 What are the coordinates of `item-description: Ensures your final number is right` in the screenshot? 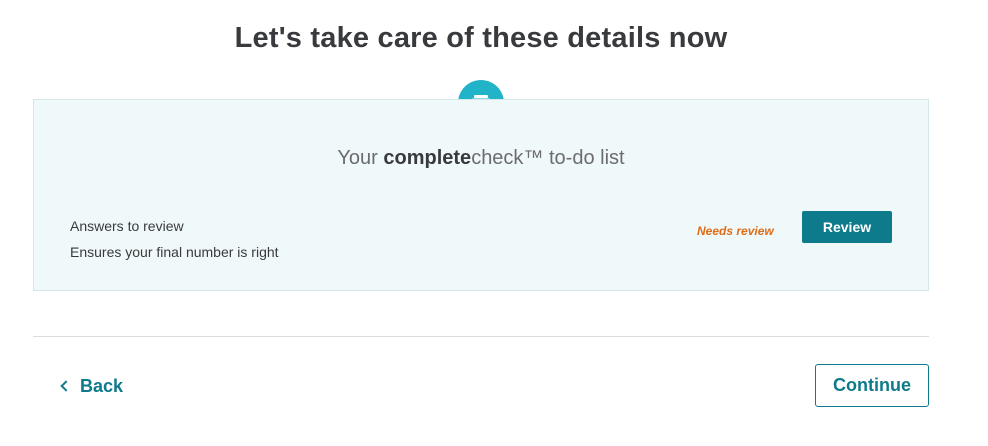 It's located at (174, 252).